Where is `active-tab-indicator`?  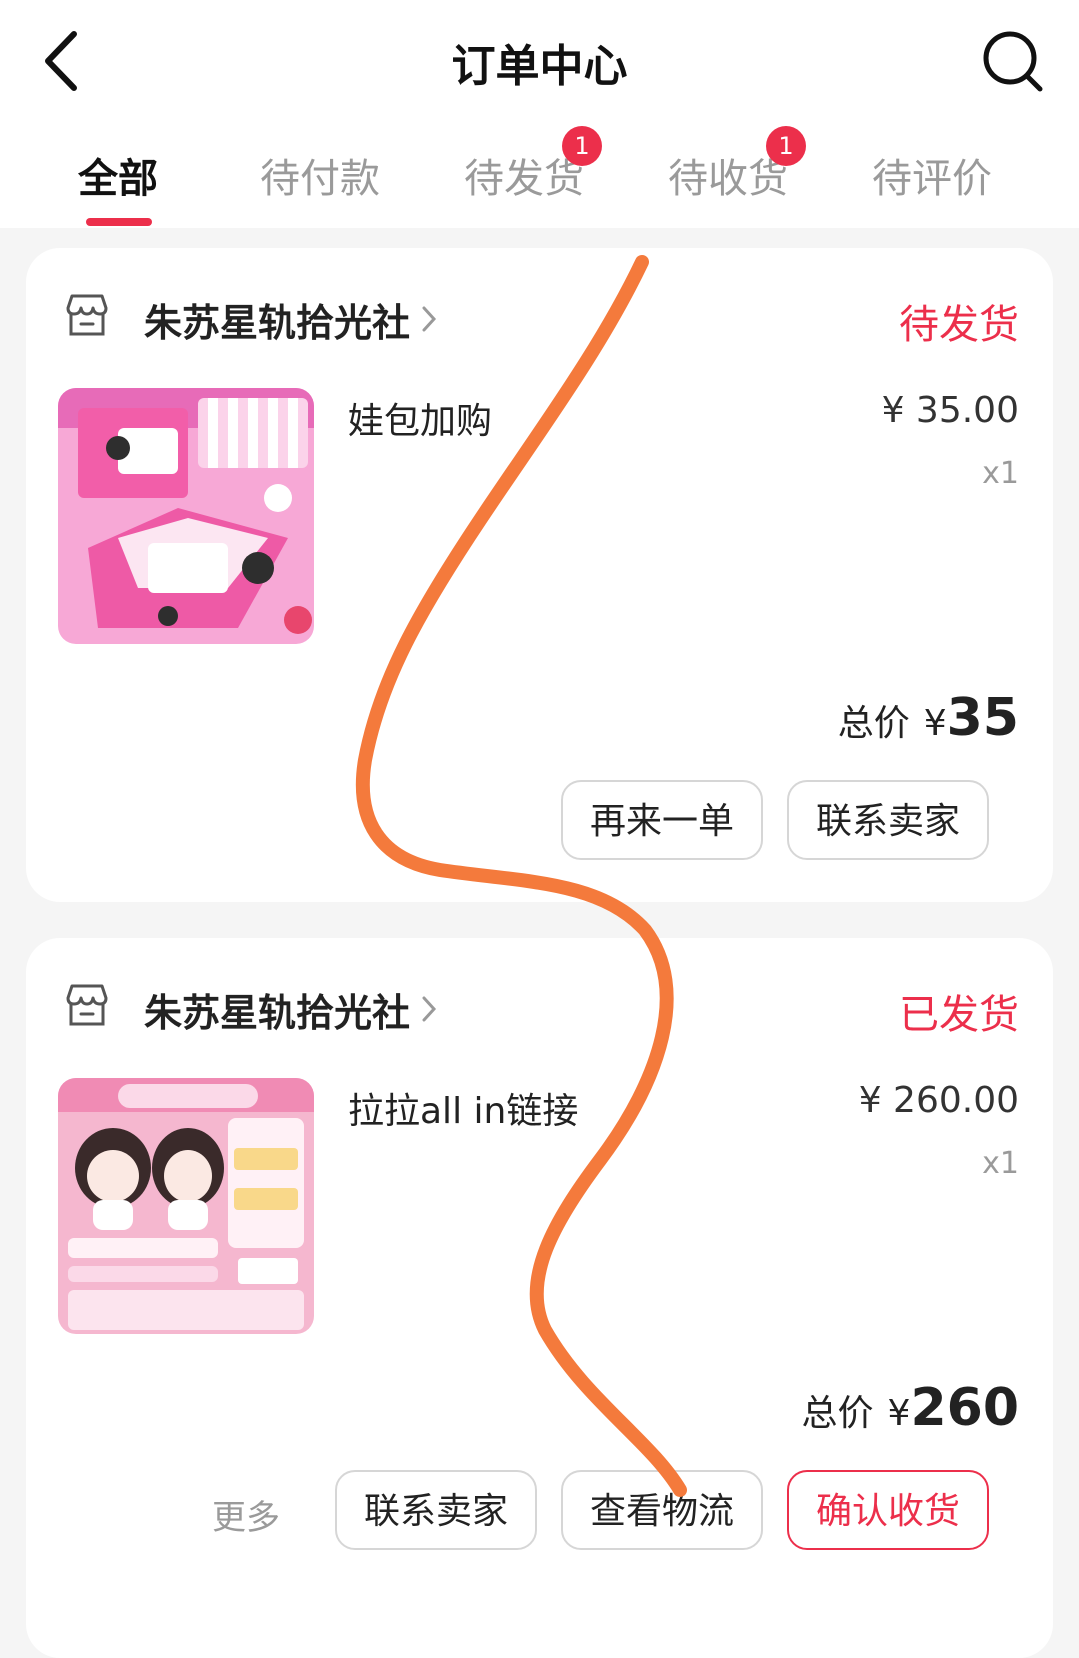
active-tab-indicator is located at coordinates (119, 222).